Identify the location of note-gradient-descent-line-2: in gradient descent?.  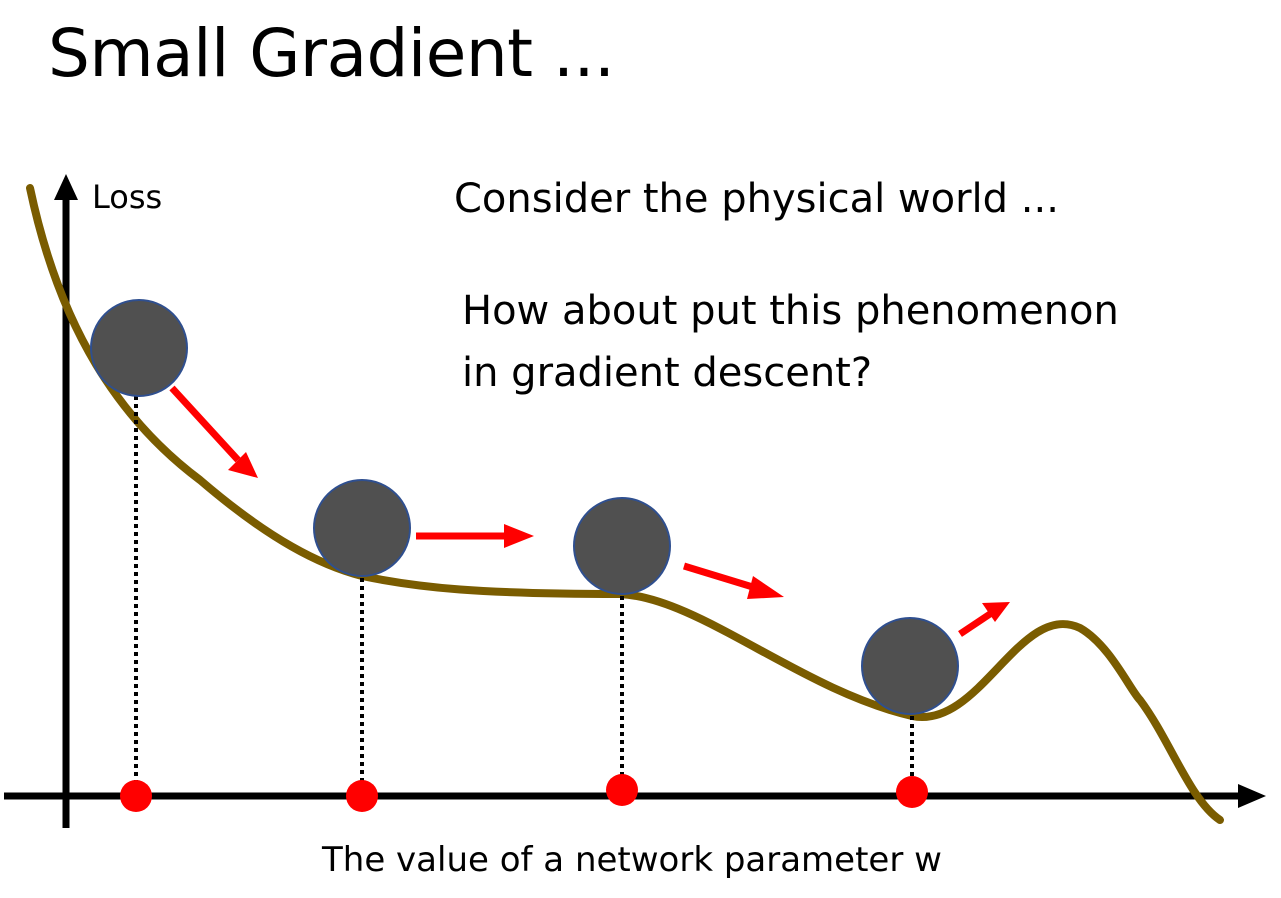
(667, 373).